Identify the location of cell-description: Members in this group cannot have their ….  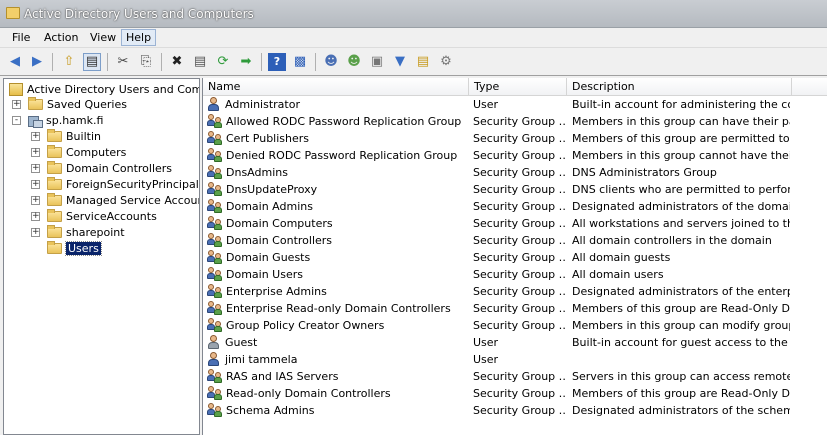
(681, 155).